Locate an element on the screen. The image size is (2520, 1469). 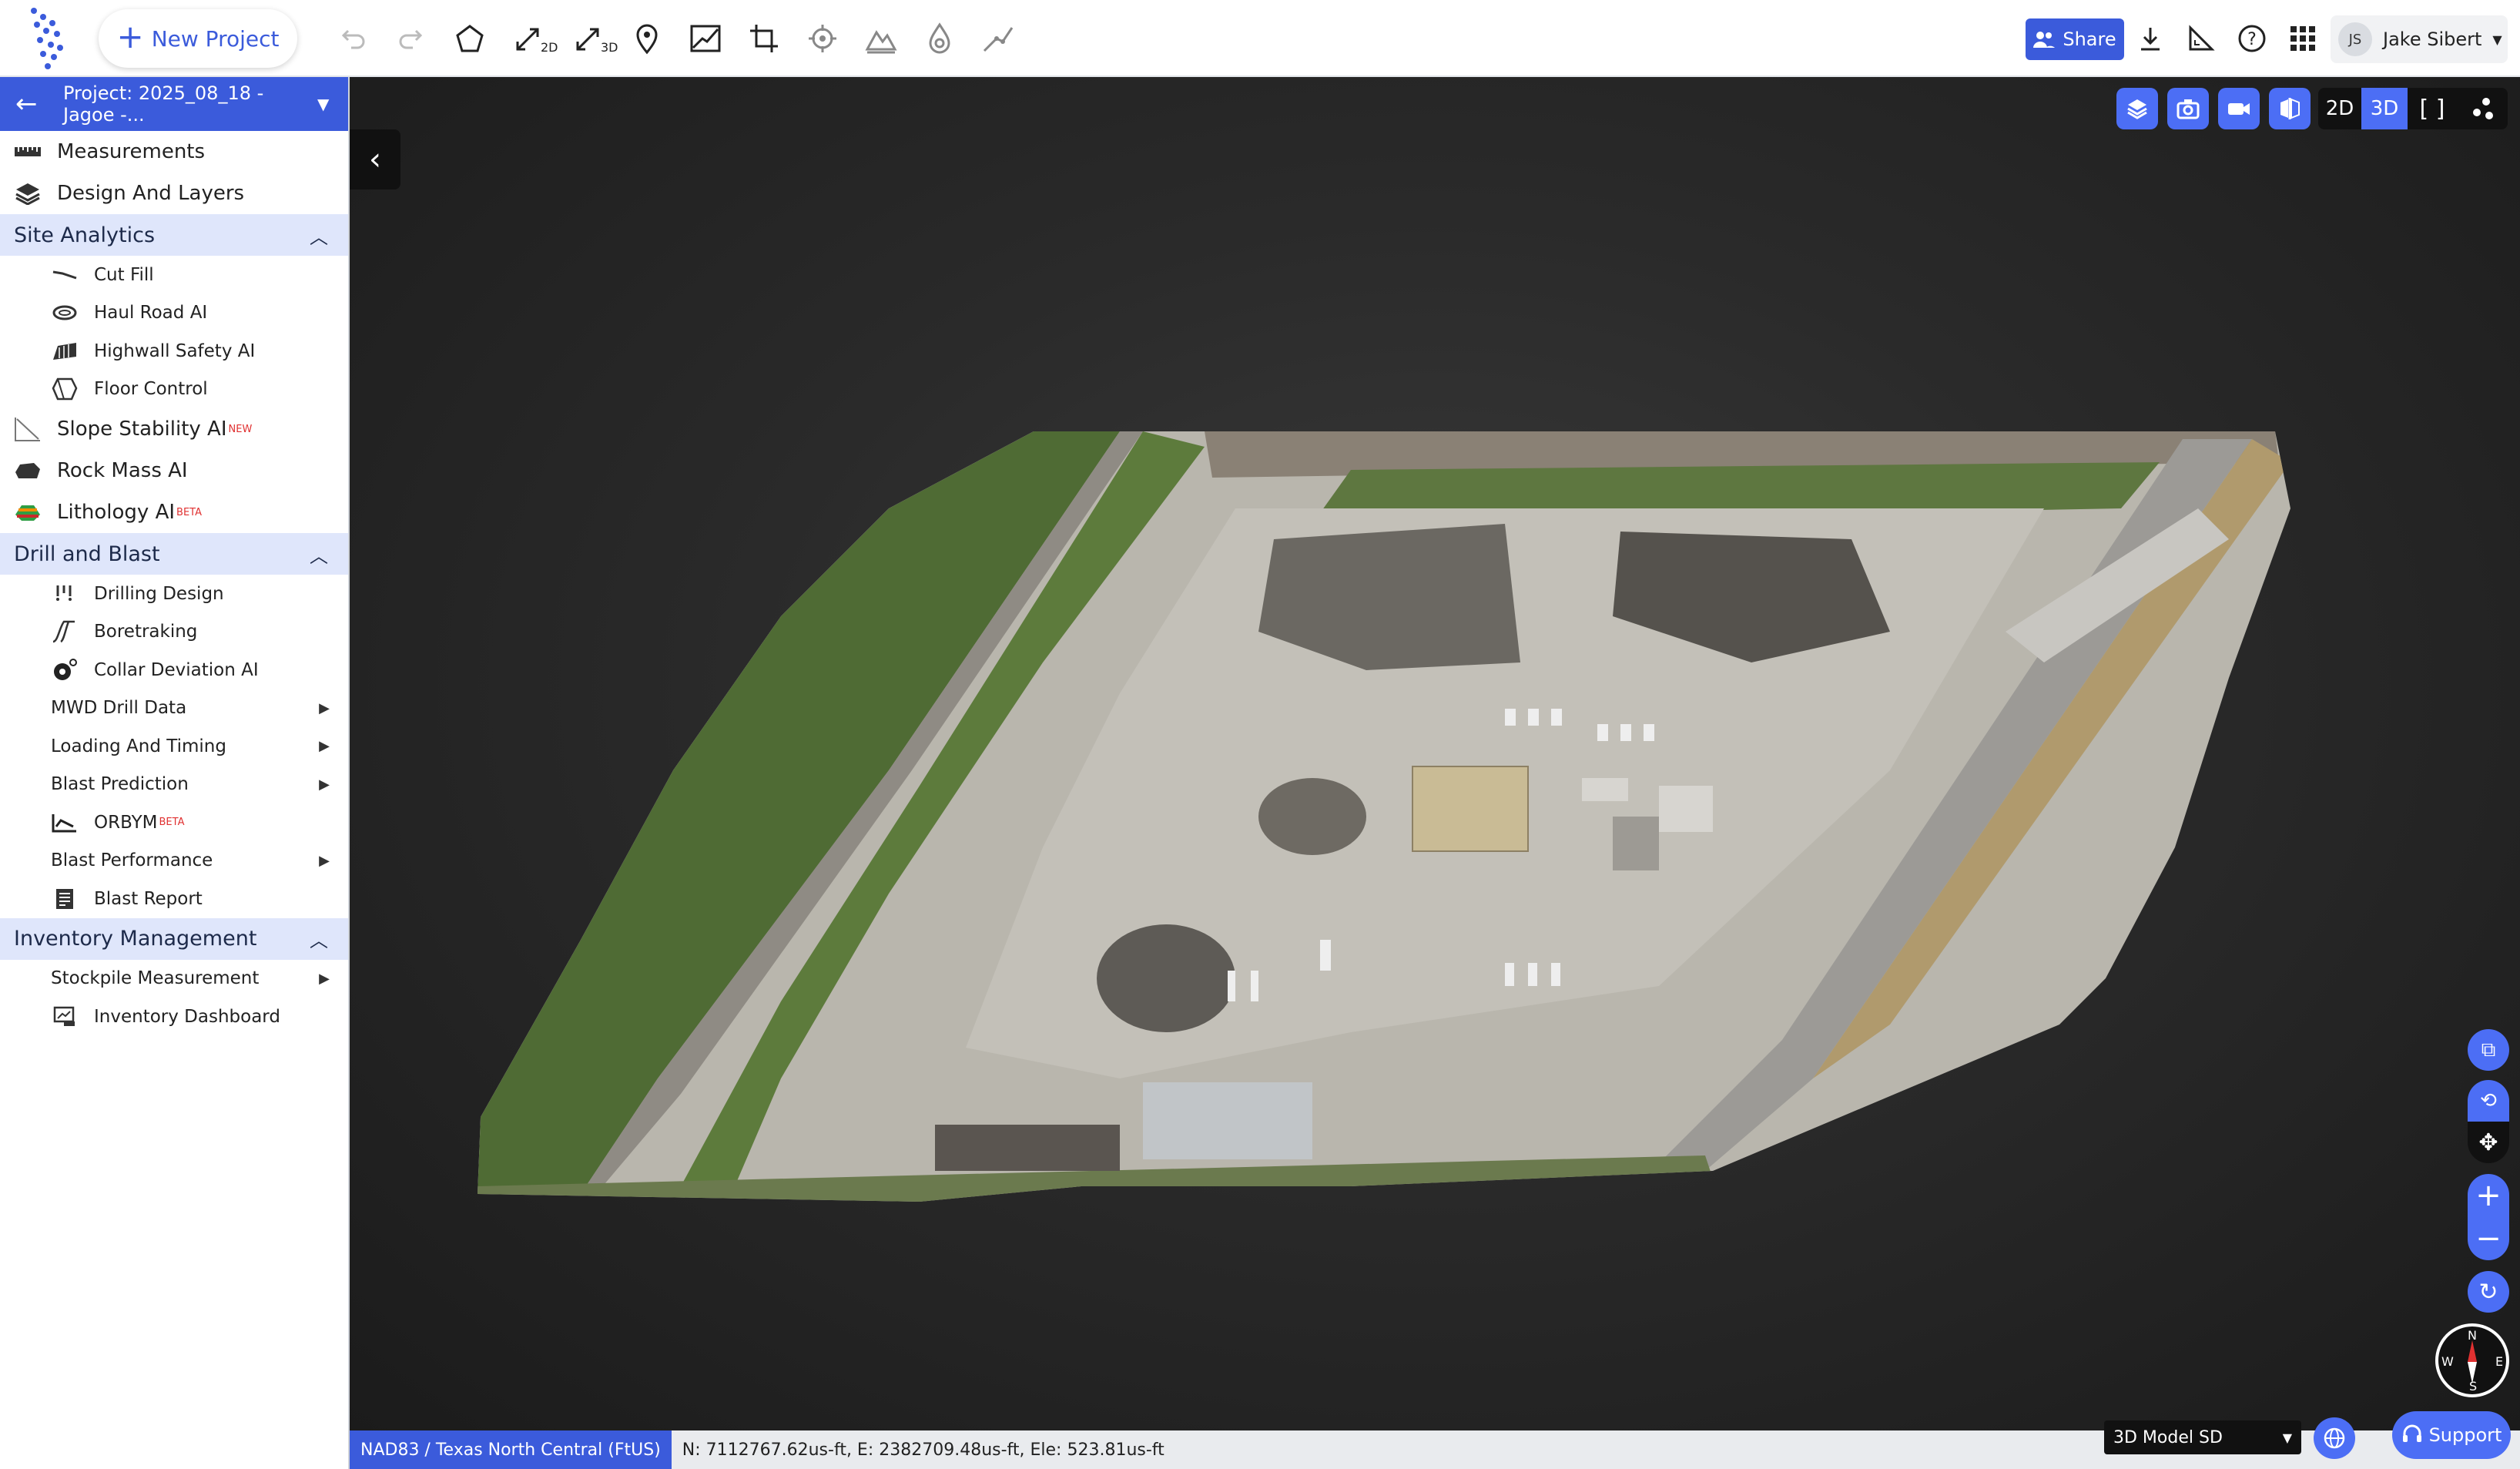
avatar: JS is located at coordinates (2355, 39).